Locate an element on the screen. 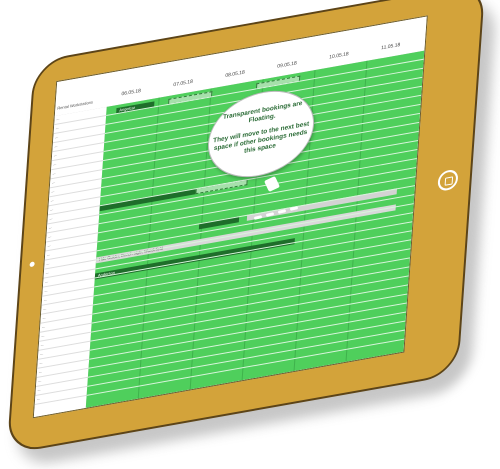 Image resolution: width=500 pixels, height=469 pixels. date-label: 07.05.18 is located at coordinates (183, 83).